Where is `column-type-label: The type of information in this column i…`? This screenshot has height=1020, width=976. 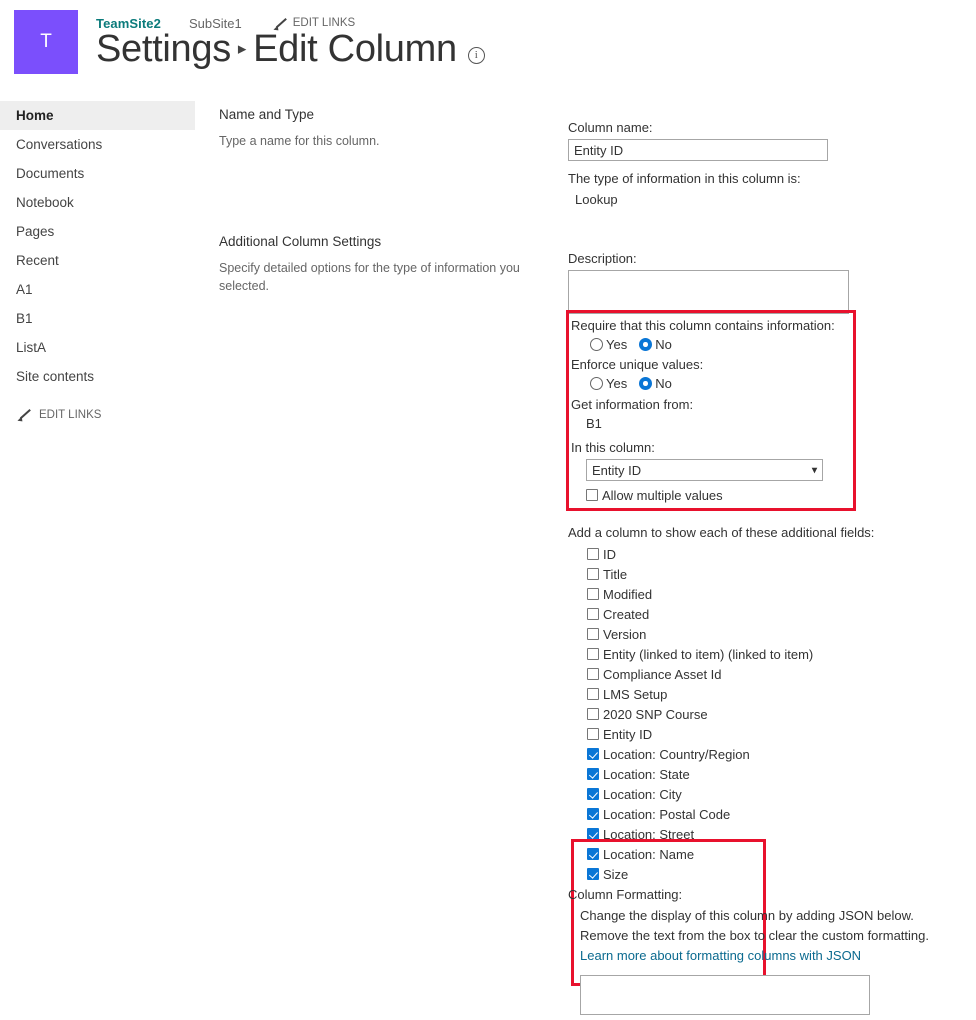
column-type-label: The type of information in this column i… is located at coordinates (684, 178).